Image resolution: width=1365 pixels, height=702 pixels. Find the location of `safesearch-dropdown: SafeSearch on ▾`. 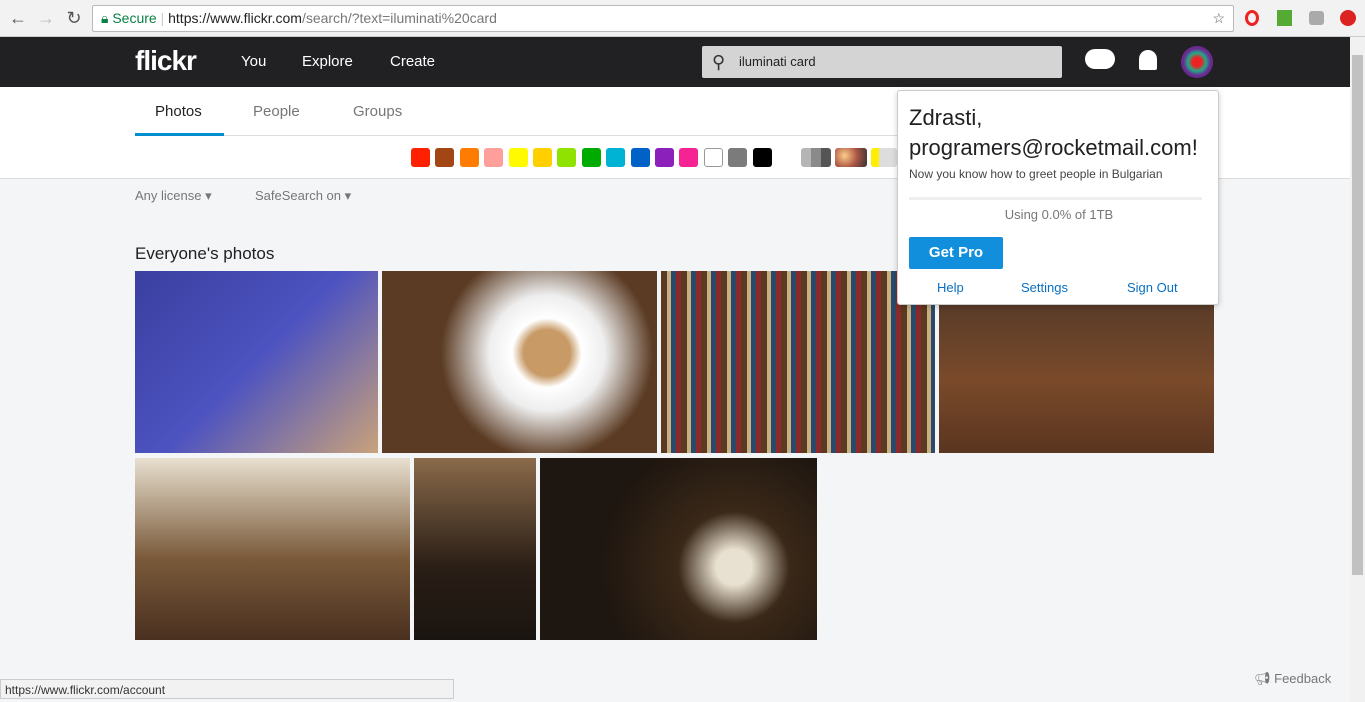

safesearch-dropdown: SafeSearch on ▾ is located at coordinates (303, 196).